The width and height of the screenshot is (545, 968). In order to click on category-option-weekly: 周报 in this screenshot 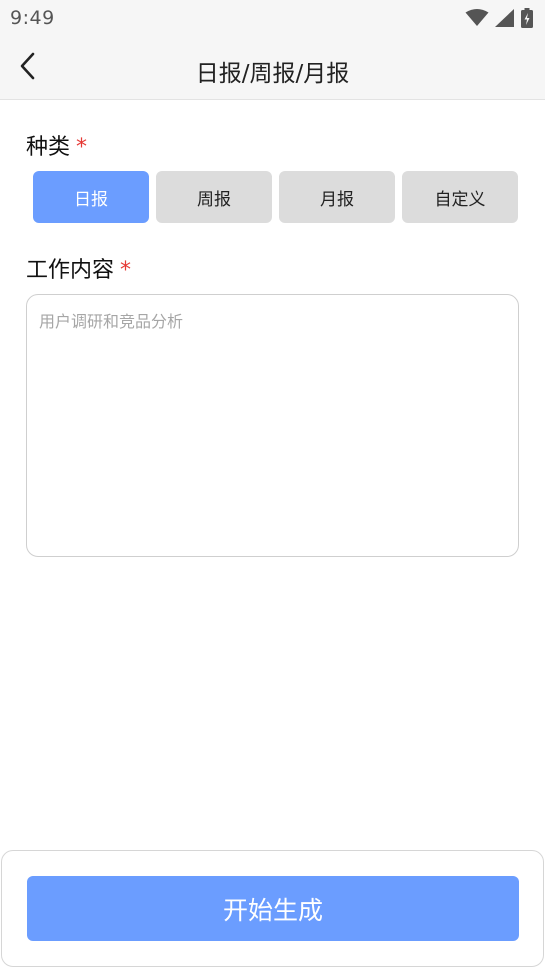, I will do `click(214, 197)`.